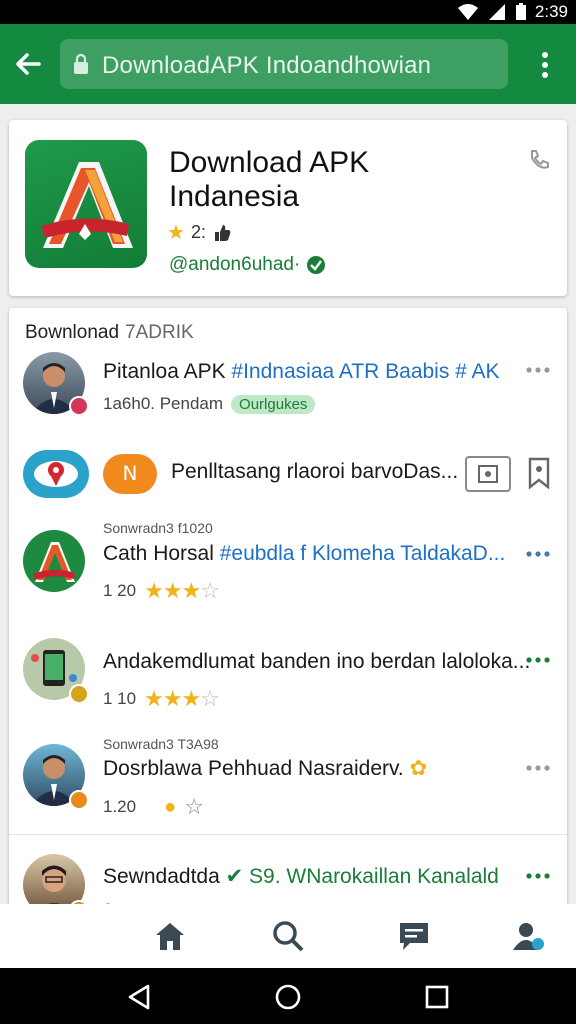  What do you see at coordinates (161, 744) in the screenshot?
I see `item-overline: Sonwradn3 T3A98` at bounding box center [161, 744].